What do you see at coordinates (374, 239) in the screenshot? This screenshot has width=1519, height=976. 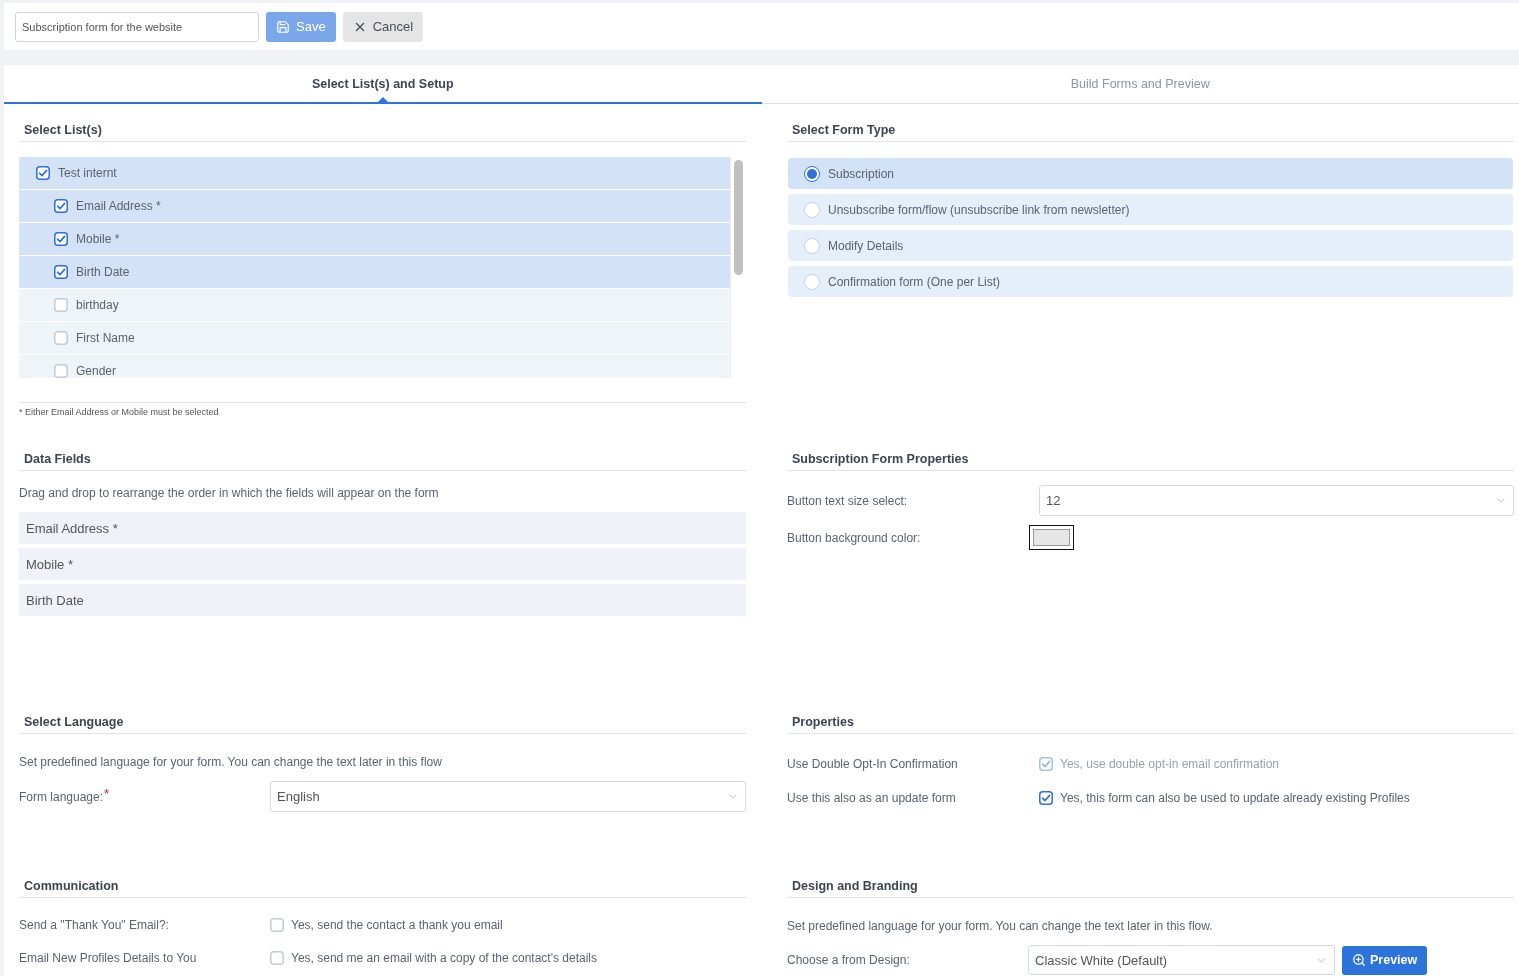 I see `list-item: Mobile *` at bounding box center [374, 239].